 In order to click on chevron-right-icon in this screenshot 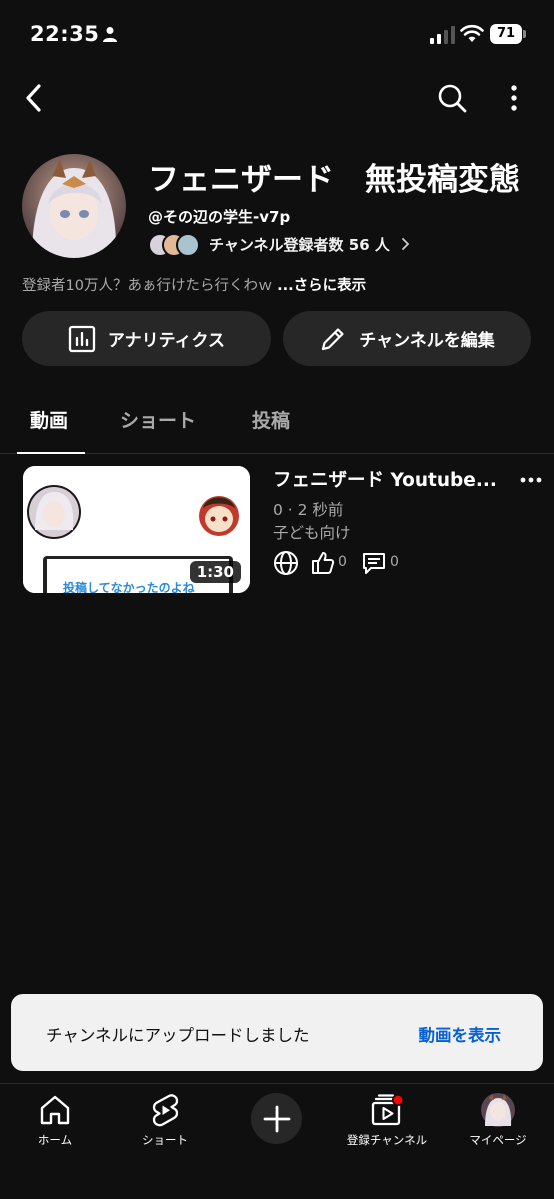, I will do `click(406, 244)`.